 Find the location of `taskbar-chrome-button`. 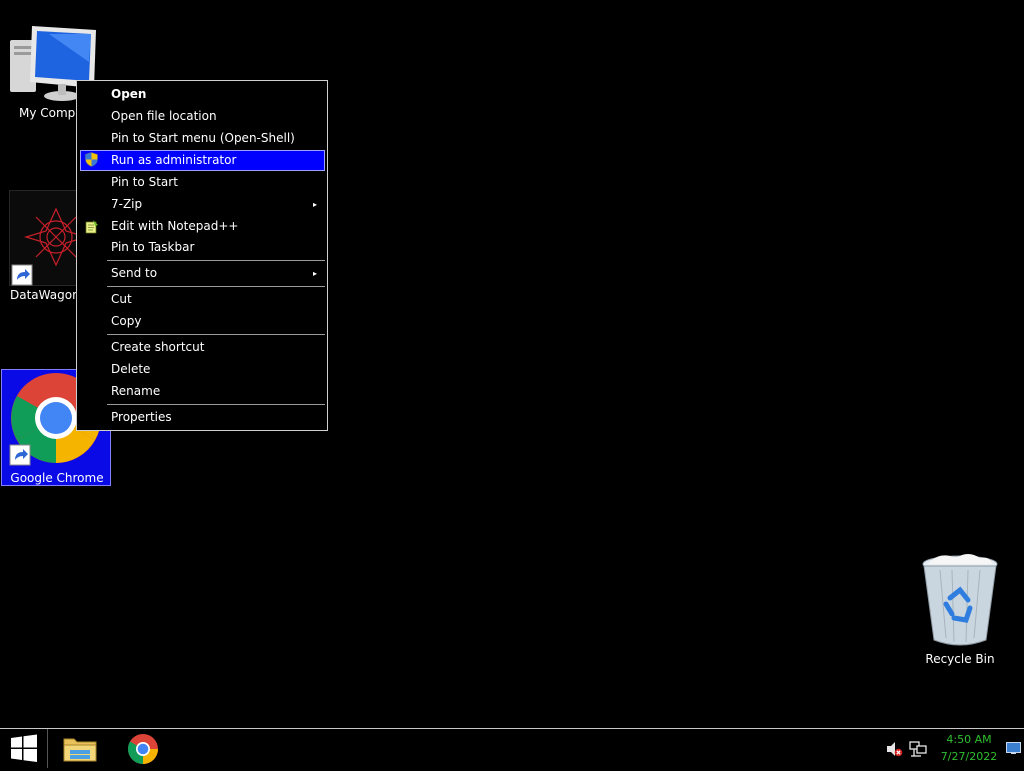

taskbar-chrome-button is located at coordinates (143, 749).